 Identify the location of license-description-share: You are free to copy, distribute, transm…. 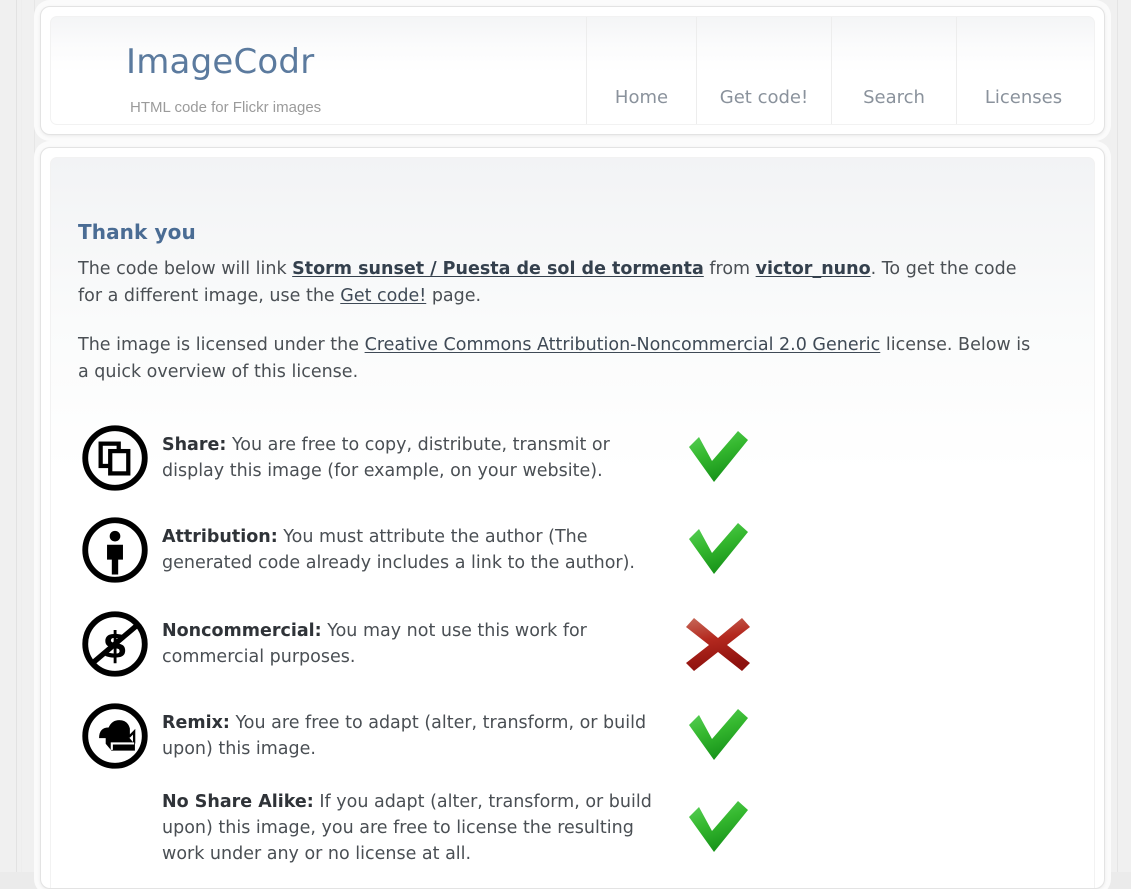
(386, 457).